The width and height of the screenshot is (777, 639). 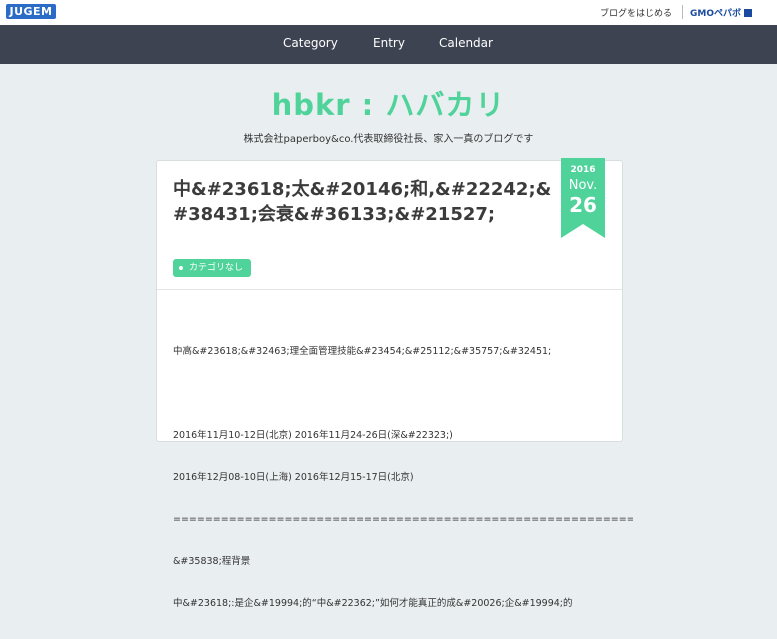 I want to click on nav-item-category: Category, so click(x=310, y=43).